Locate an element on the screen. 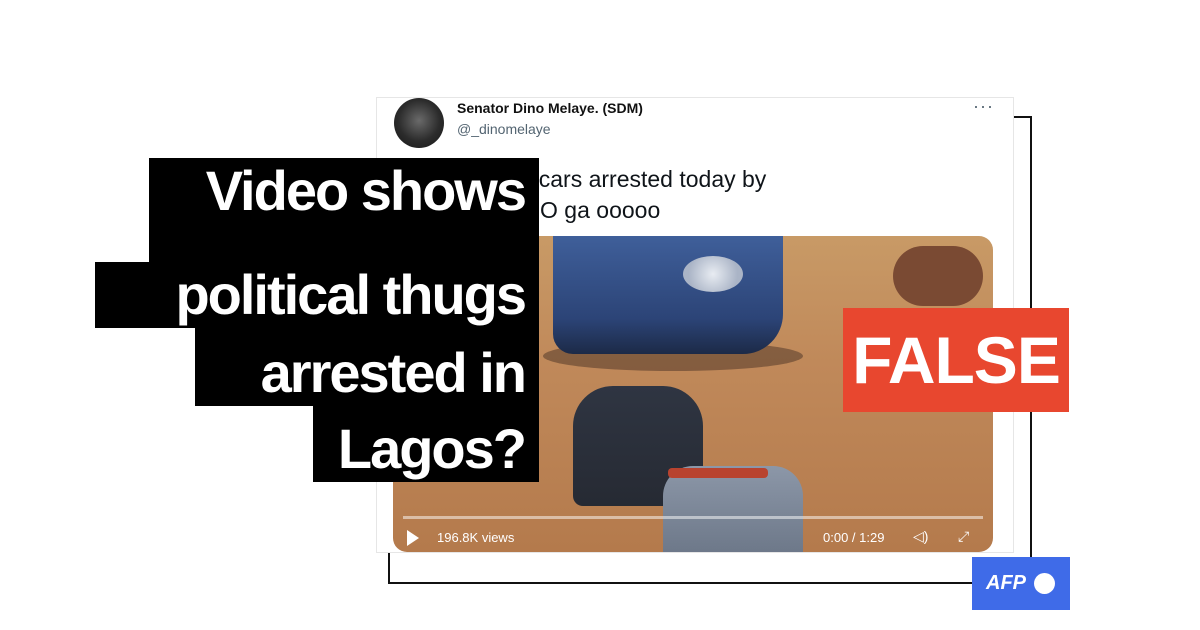 This screenshot has height=630, width=1200. headline-line-2: political thugs is located at coordinates (317, 295).